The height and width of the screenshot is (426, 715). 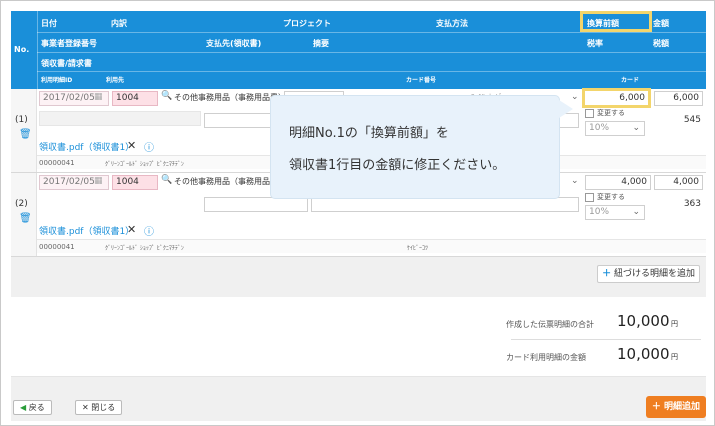 What do you see at coordinates (616, 21) in the screenshot?
I see `pre-conversion-amount-highlight` at bounding box center [616, 21].